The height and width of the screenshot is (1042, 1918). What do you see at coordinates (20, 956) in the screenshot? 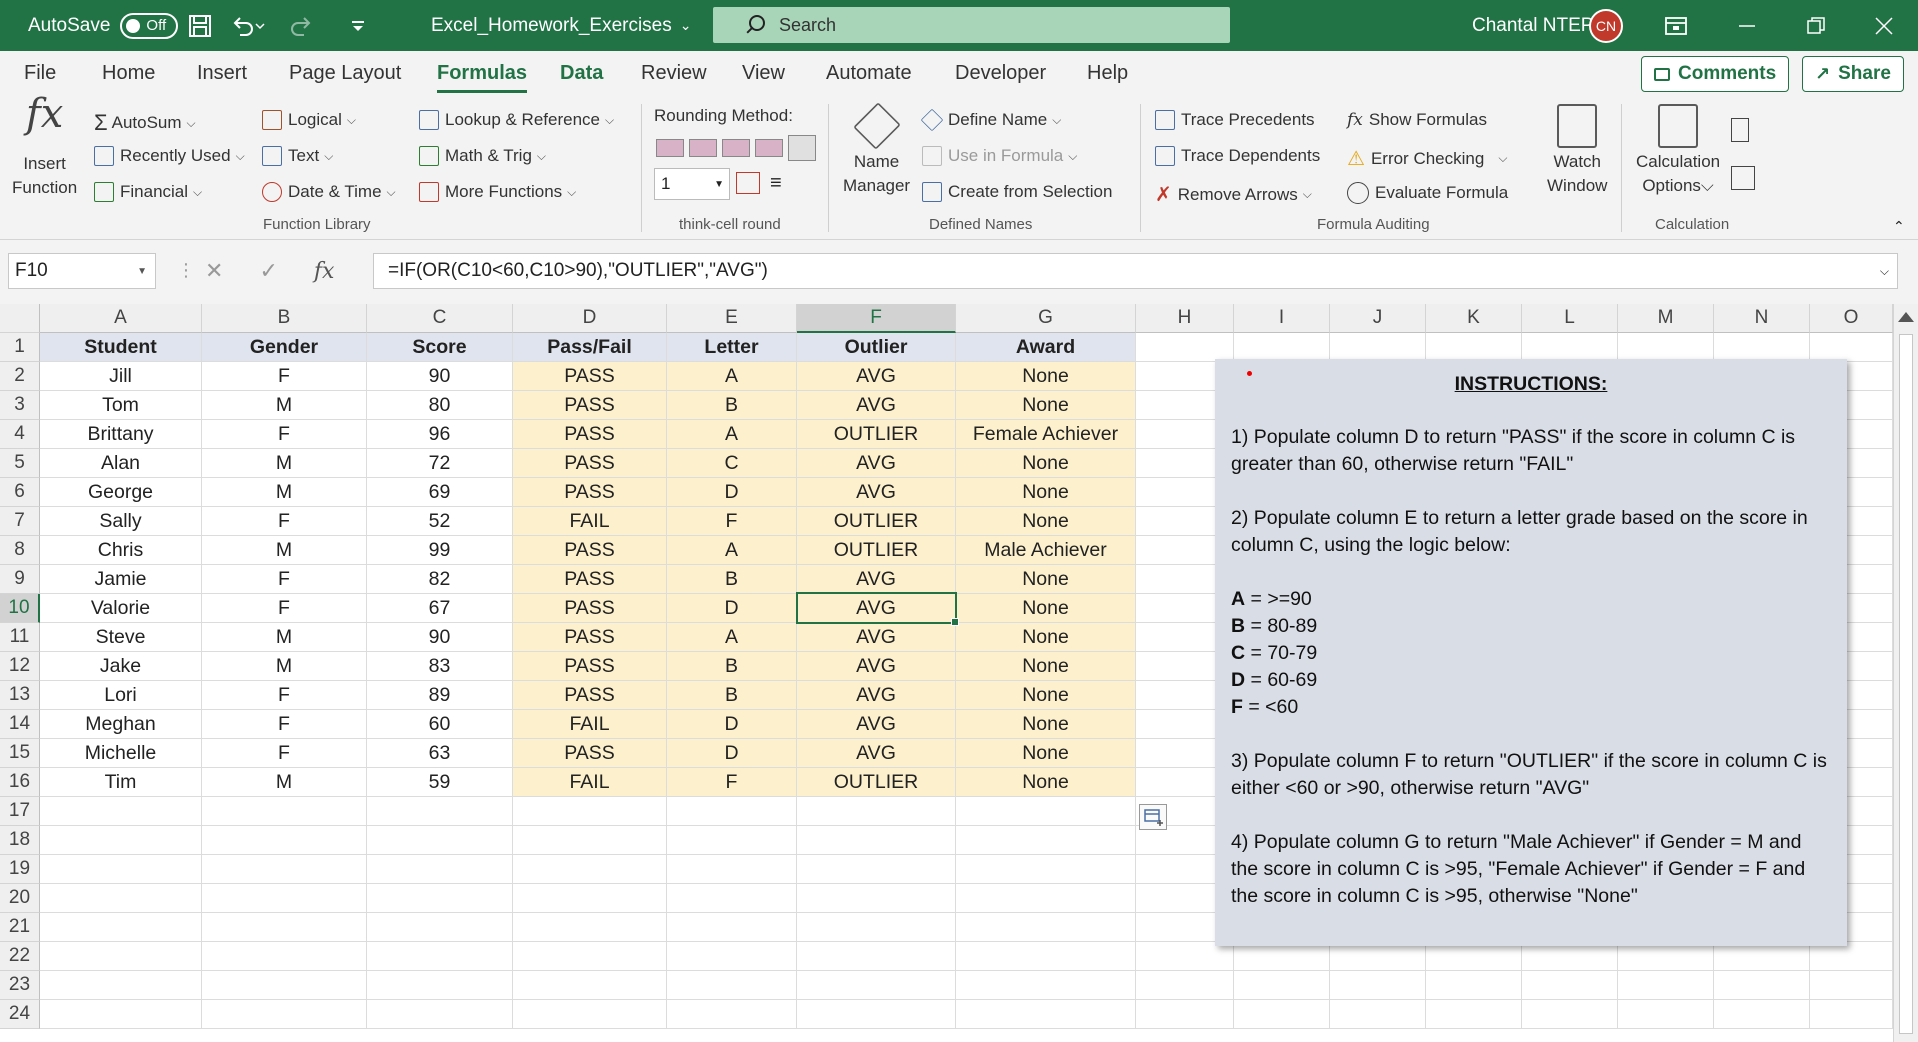
I see `row-header: 22` at bounding box center [20, 956].